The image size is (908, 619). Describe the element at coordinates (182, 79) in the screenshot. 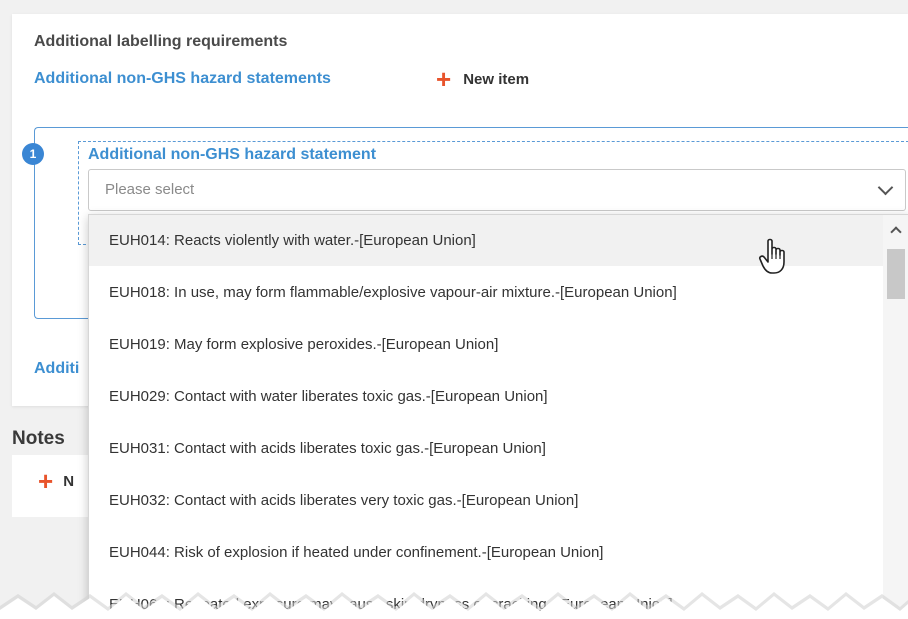

I see `non-ghs-statements-link: Additional non-GHS hazard statements` at that location.